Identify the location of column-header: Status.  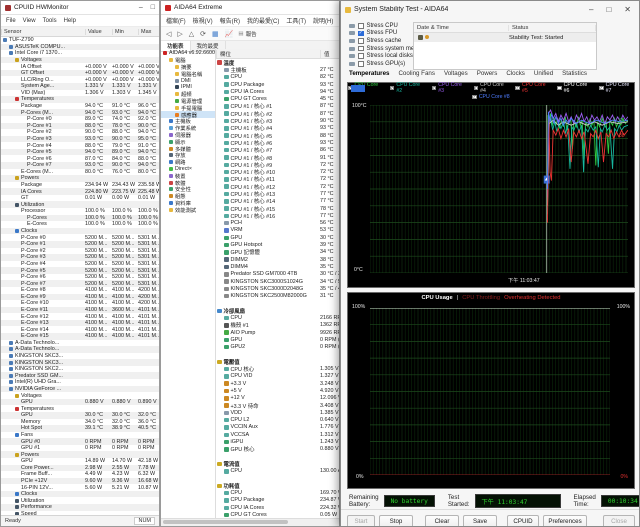
(552, 27).